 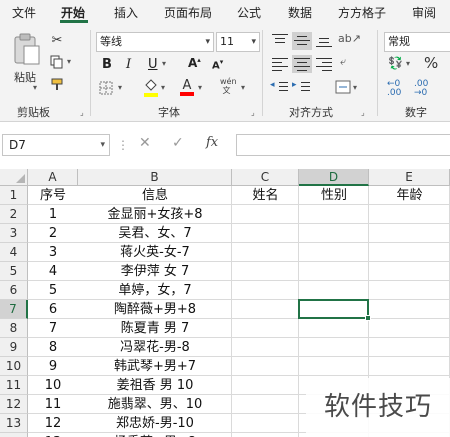 I want to click on cell-e5, so click(x=409, y=271).